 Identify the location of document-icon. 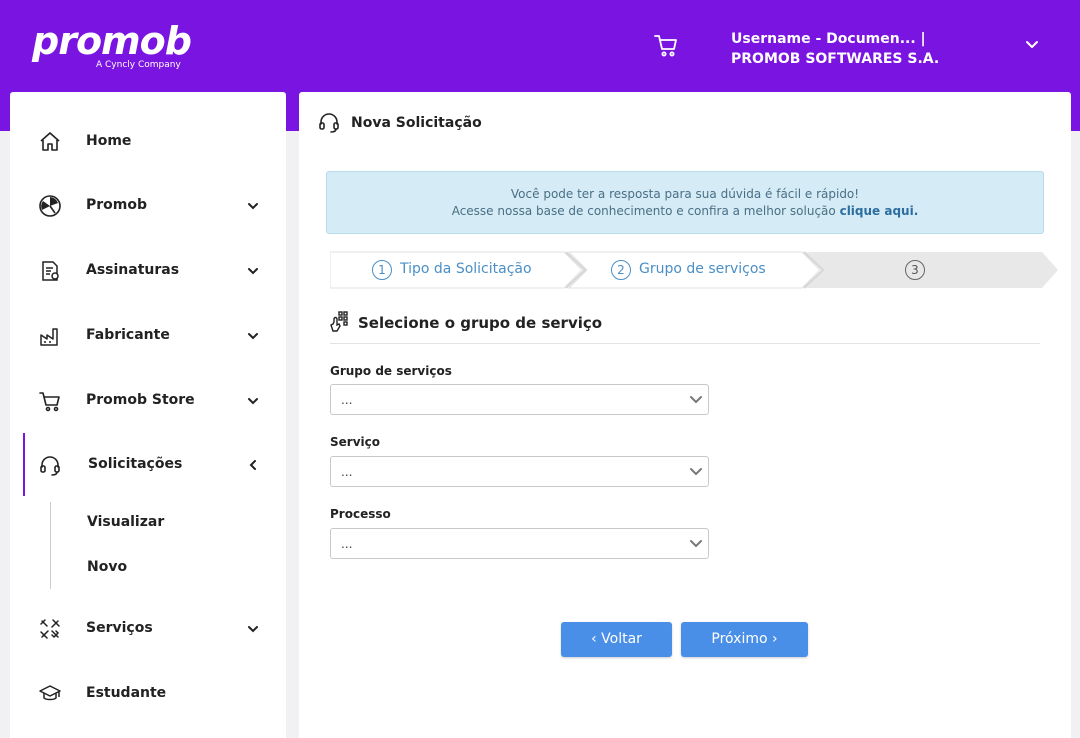
(50, 271).